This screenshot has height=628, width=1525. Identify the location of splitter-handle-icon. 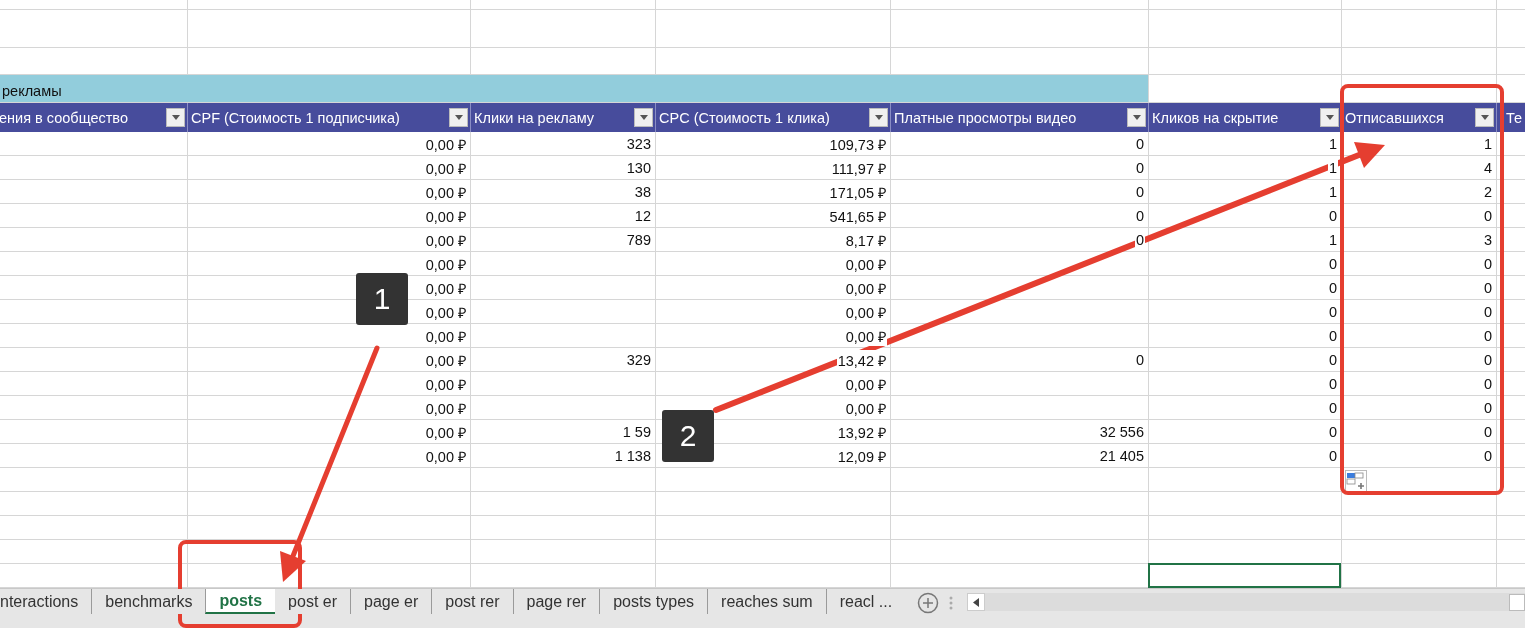
(951, 603).